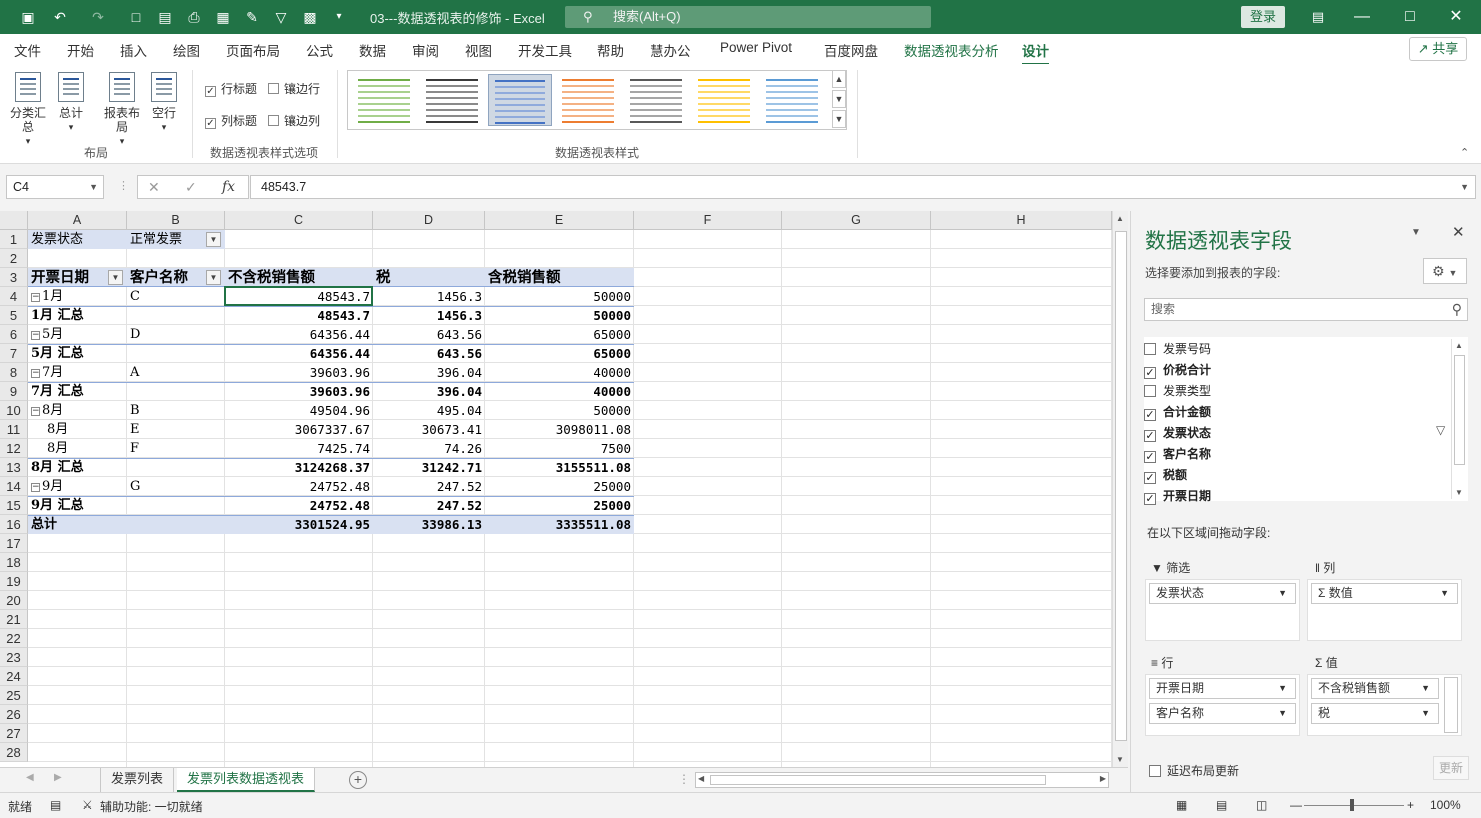 The height and width of the screenshot is (818, 1481). What do you see at coordinates (1306, 309) in the screenshot?
I see `field-search-input: 搜索 ⚲` at bounding box center [1306, 309].